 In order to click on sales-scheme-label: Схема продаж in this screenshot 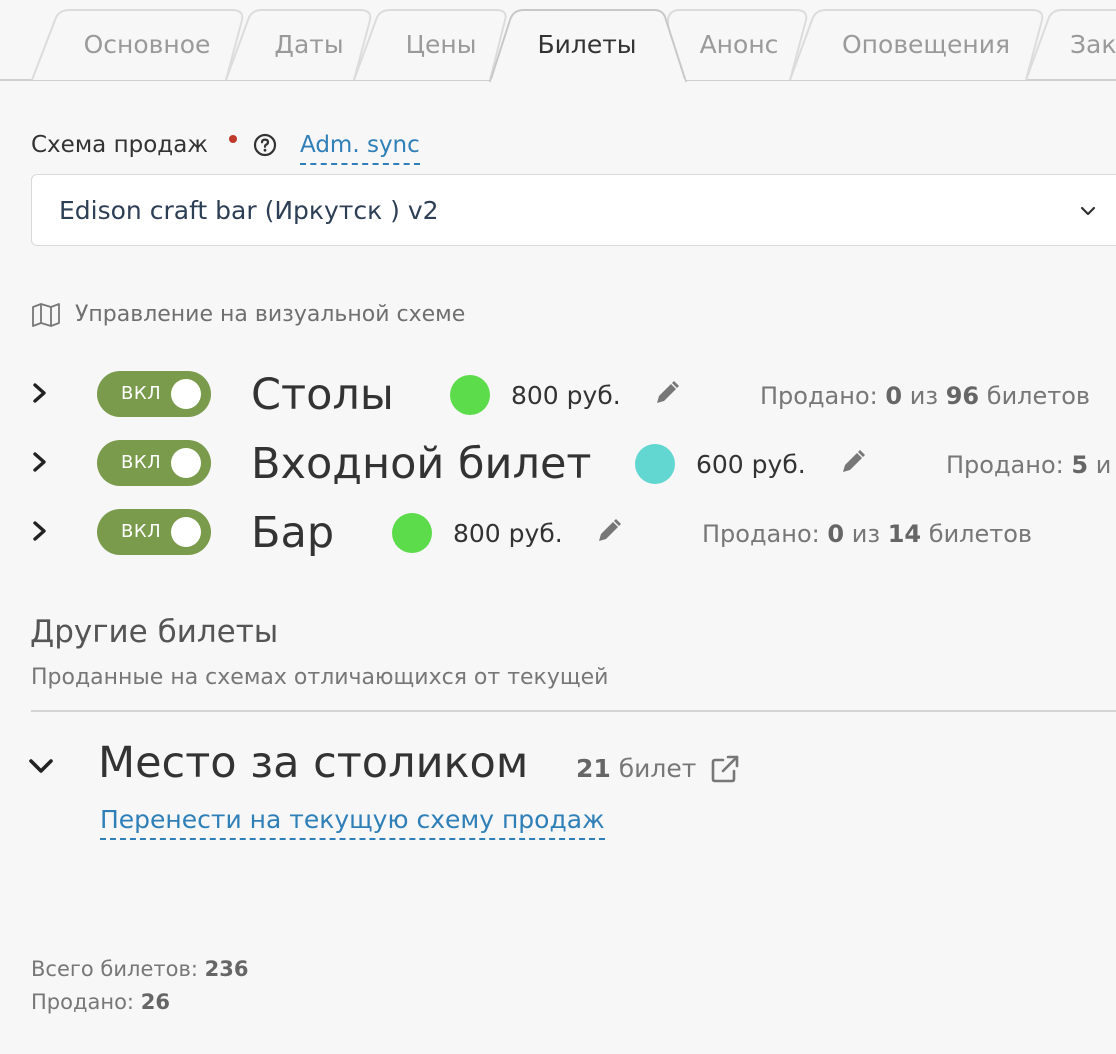, I will do `click(120, 145)`.